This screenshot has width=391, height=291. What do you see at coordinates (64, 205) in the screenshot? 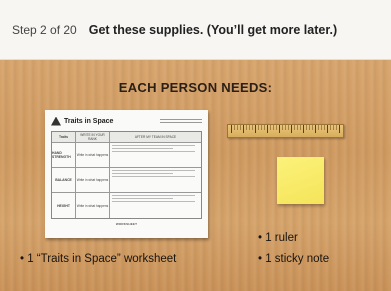
I see `worksheet-row-label: HEIGHT` at bounding box center [64, 205].